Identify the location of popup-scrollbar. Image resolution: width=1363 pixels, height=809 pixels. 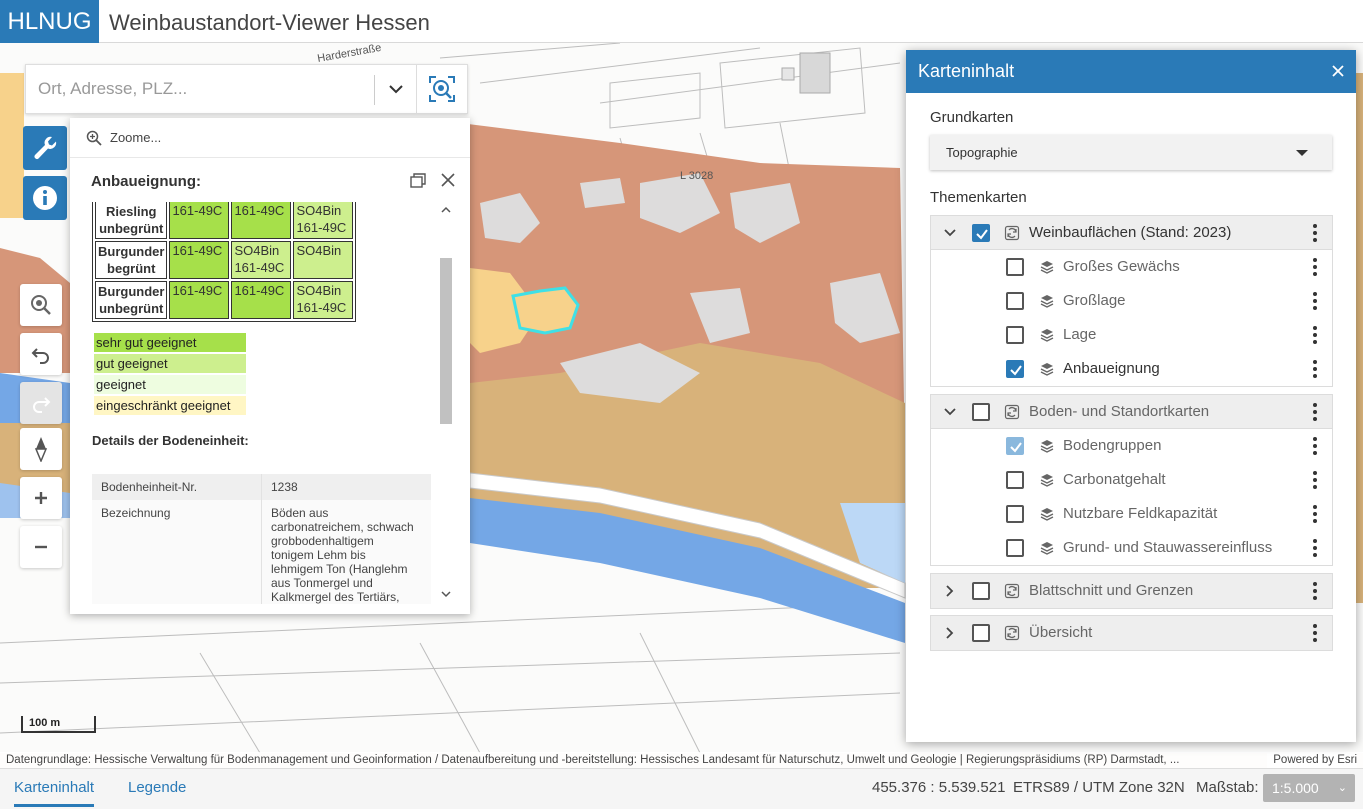
(446, 402).